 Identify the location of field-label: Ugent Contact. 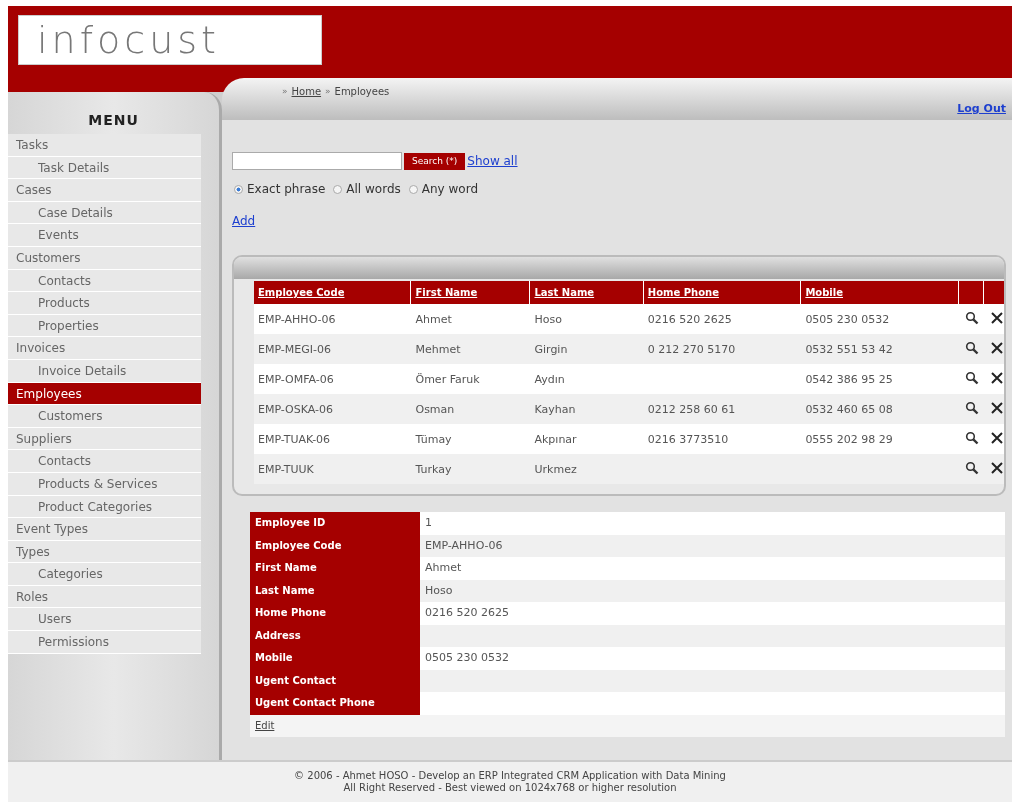
(335, 680).